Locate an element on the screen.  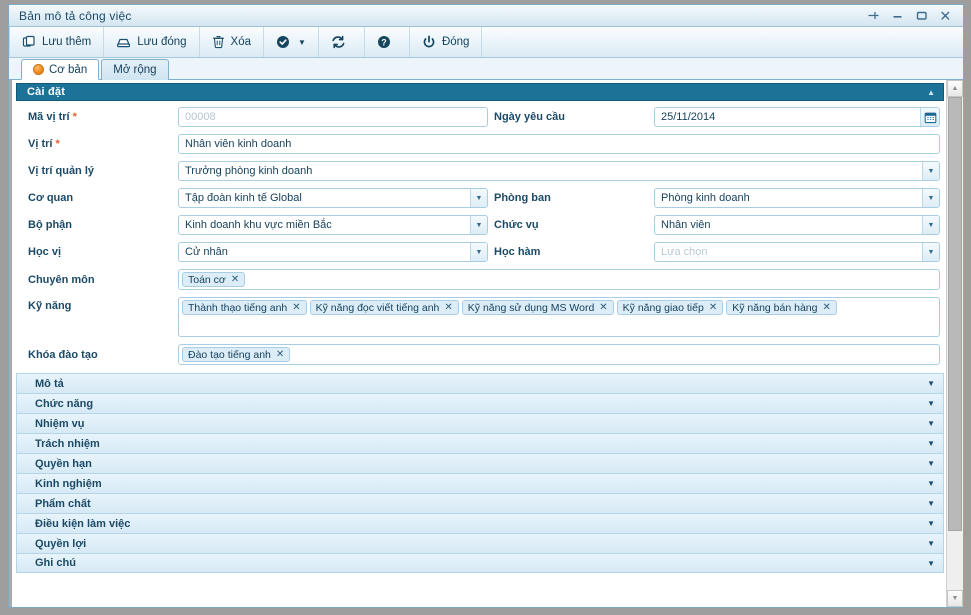
accordion-item-label: Trách nhiệm is located at coordinates (67, 443).